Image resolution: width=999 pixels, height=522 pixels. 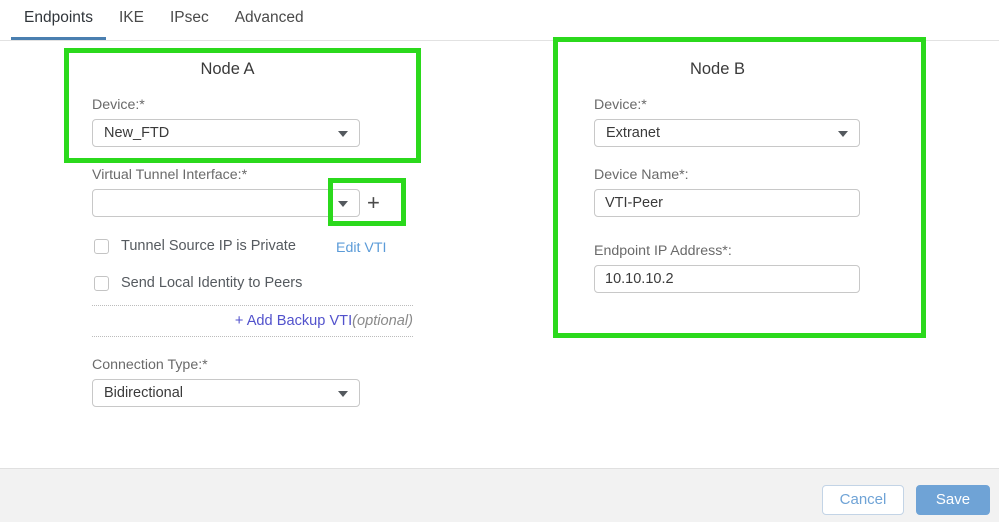 I want to click on node-b-title: Node B, so click(x=717, y=69).